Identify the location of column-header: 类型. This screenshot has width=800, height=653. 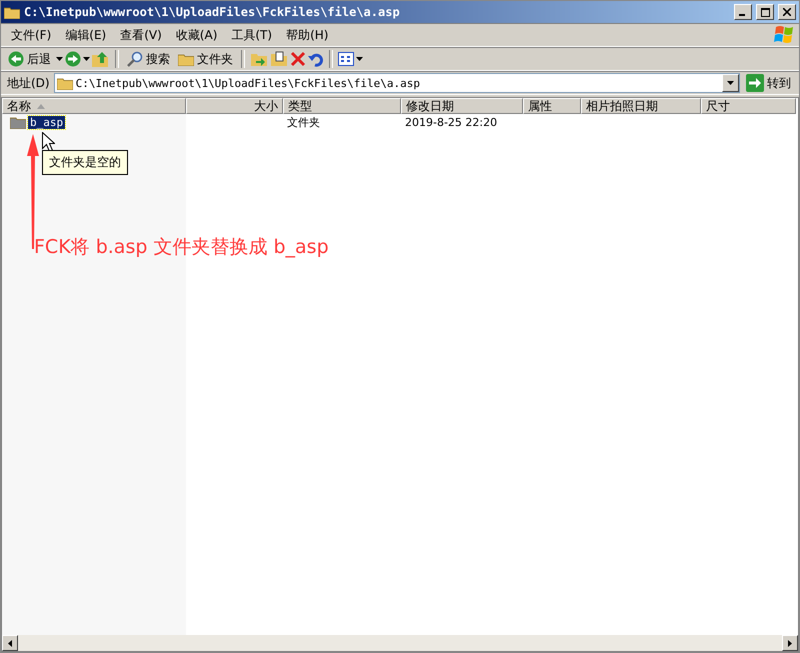
(342, 106).